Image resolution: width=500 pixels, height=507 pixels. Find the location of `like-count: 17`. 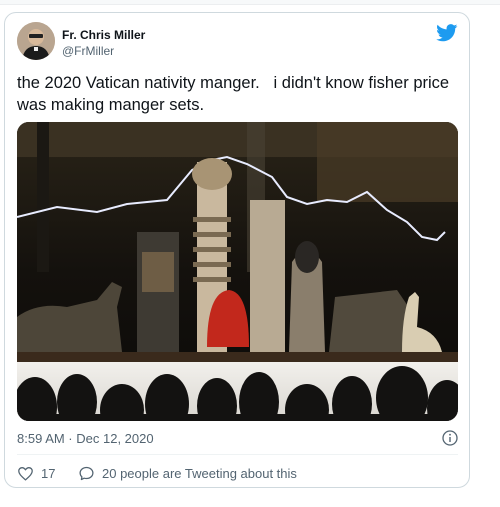

like-count: 17 is located at coordinates (48, 473).